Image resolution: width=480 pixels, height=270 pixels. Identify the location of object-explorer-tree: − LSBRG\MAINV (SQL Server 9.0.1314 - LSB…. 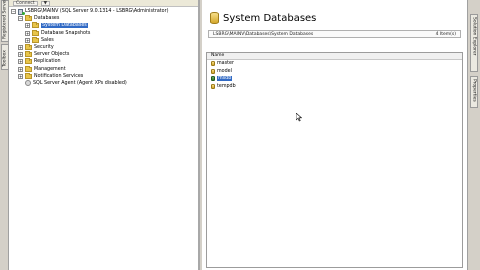
(103, 47).